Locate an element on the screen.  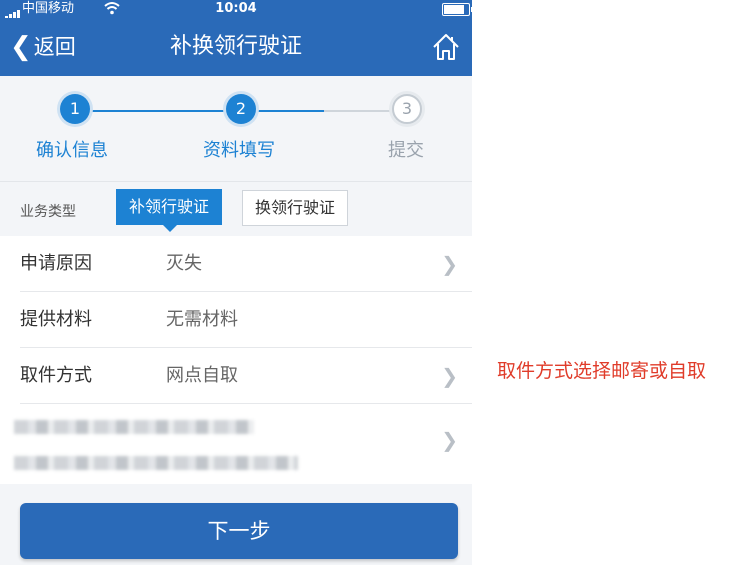
option-replace-button: 换领行驶证 is located at coordinates (295, 208).